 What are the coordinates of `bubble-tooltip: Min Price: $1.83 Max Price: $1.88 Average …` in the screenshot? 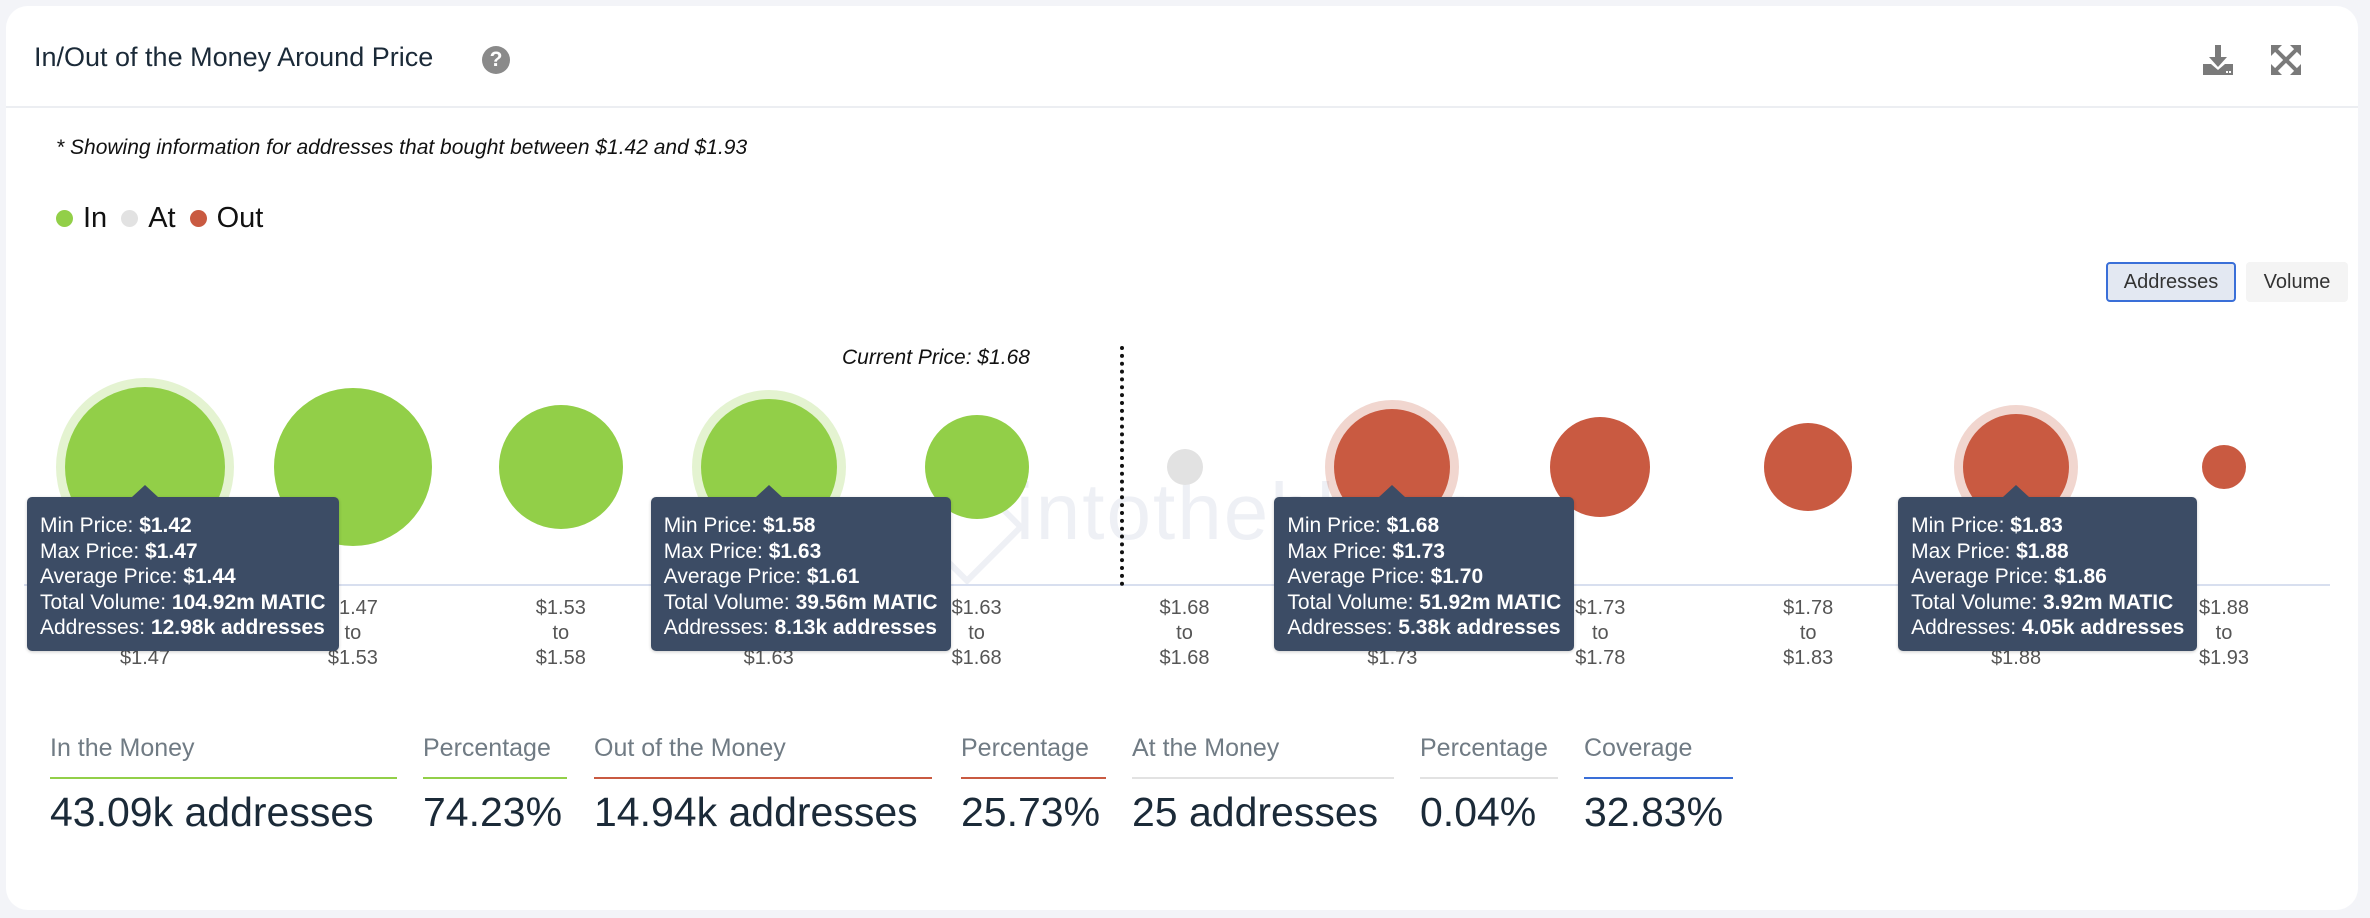 It's located at (2048, 568).